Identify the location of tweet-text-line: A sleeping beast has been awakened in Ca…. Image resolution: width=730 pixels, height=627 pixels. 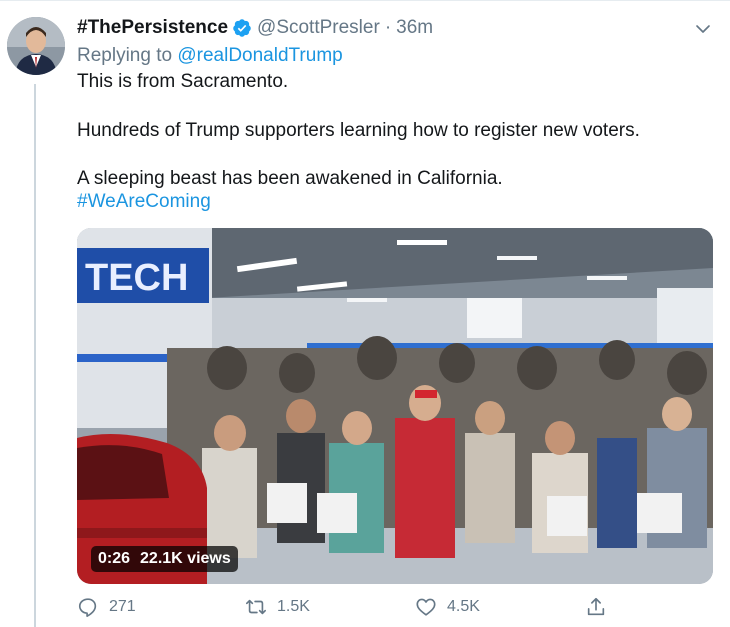
(290, 178).